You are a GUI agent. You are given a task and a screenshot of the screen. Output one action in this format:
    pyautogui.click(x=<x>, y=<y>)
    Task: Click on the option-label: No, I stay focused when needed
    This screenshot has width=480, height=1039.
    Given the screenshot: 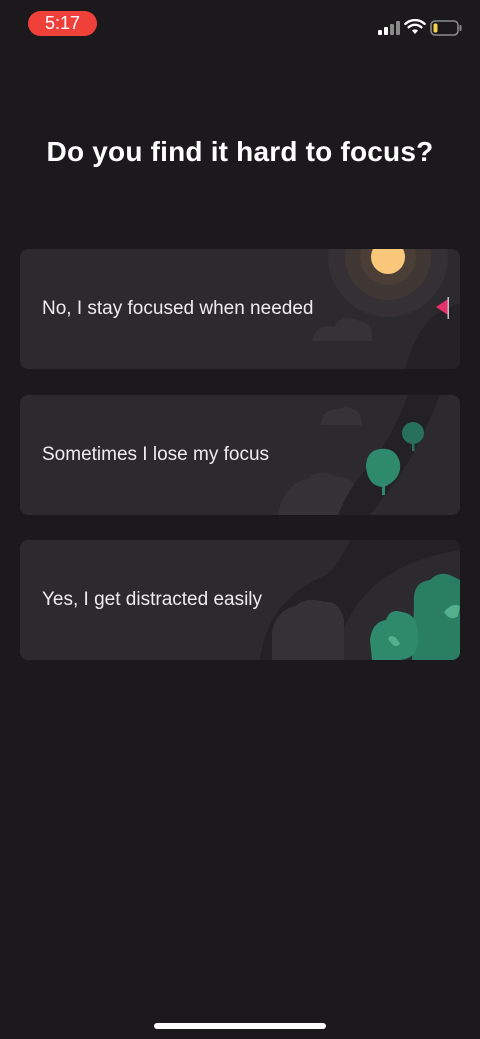 What is the action you would take?
    pyautogui.click(x=178, y=308)
    